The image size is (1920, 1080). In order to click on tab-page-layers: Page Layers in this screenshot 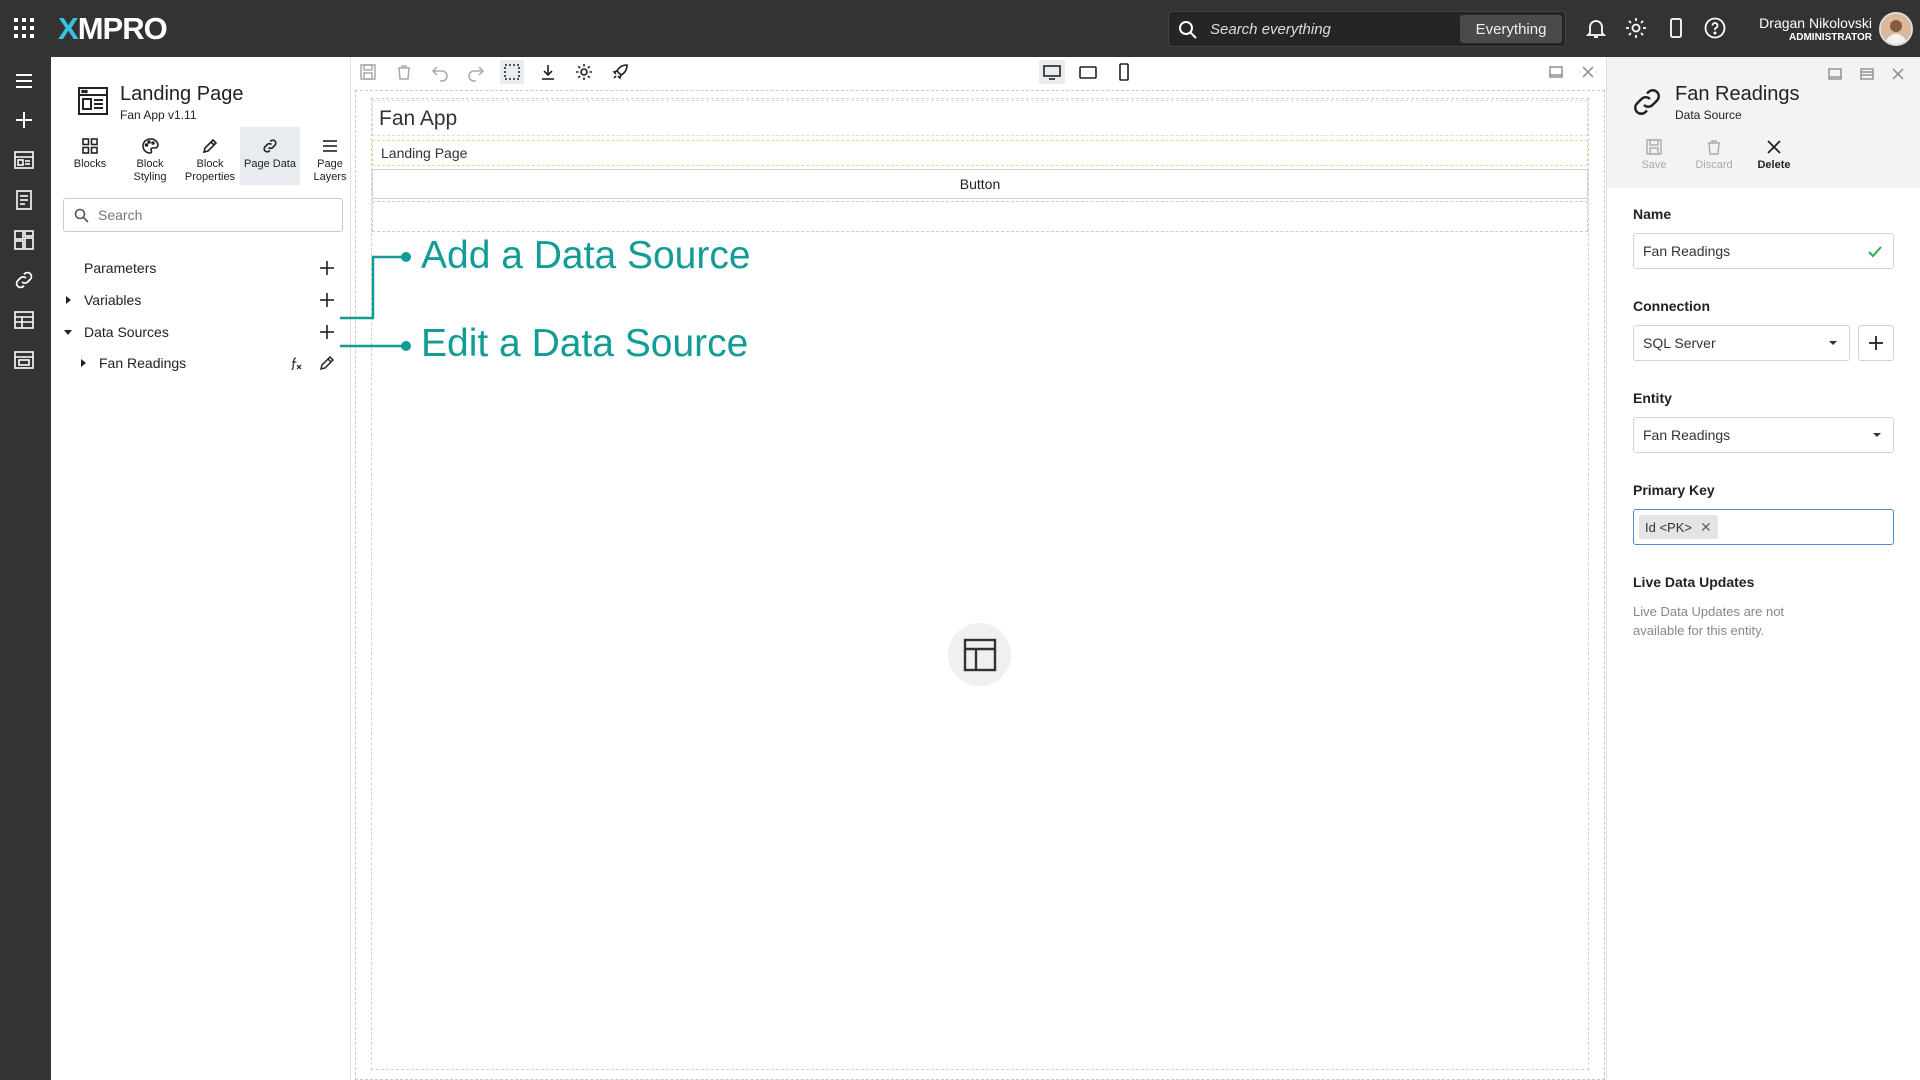, I will do `click(330, 156)`.